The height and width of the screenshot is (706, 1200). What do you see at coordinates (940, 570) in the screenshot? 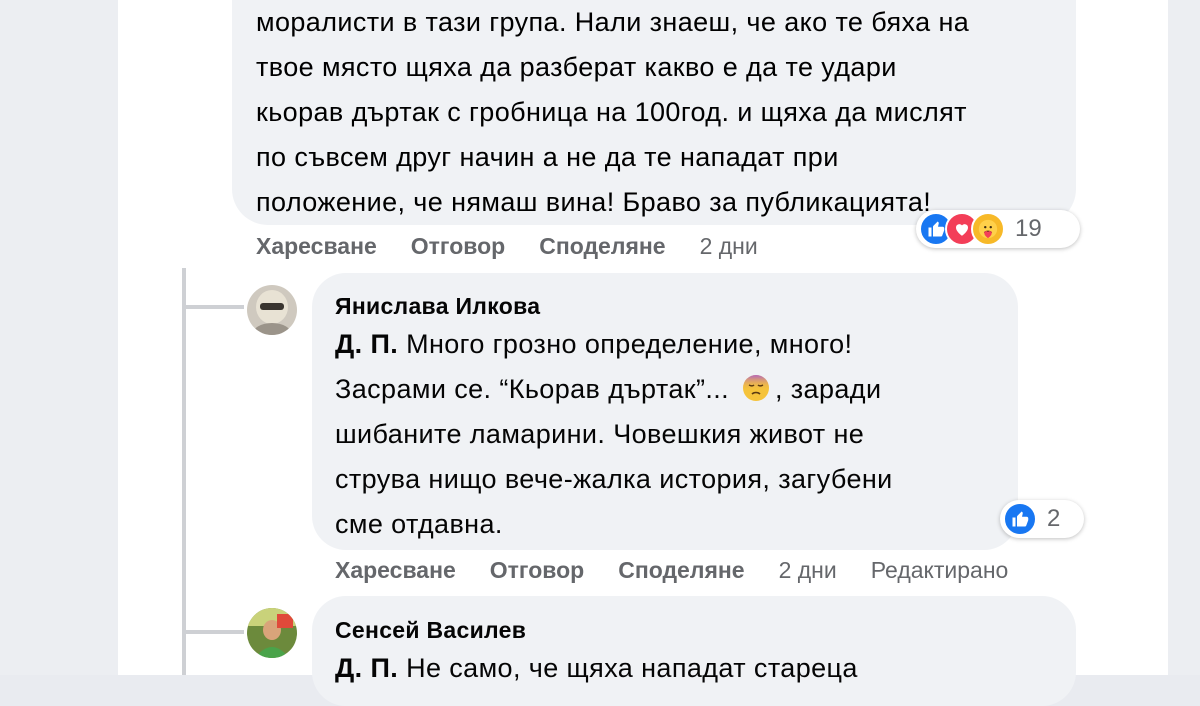
I see `edited-label: Редактирано` at bounding box center [940, 570].